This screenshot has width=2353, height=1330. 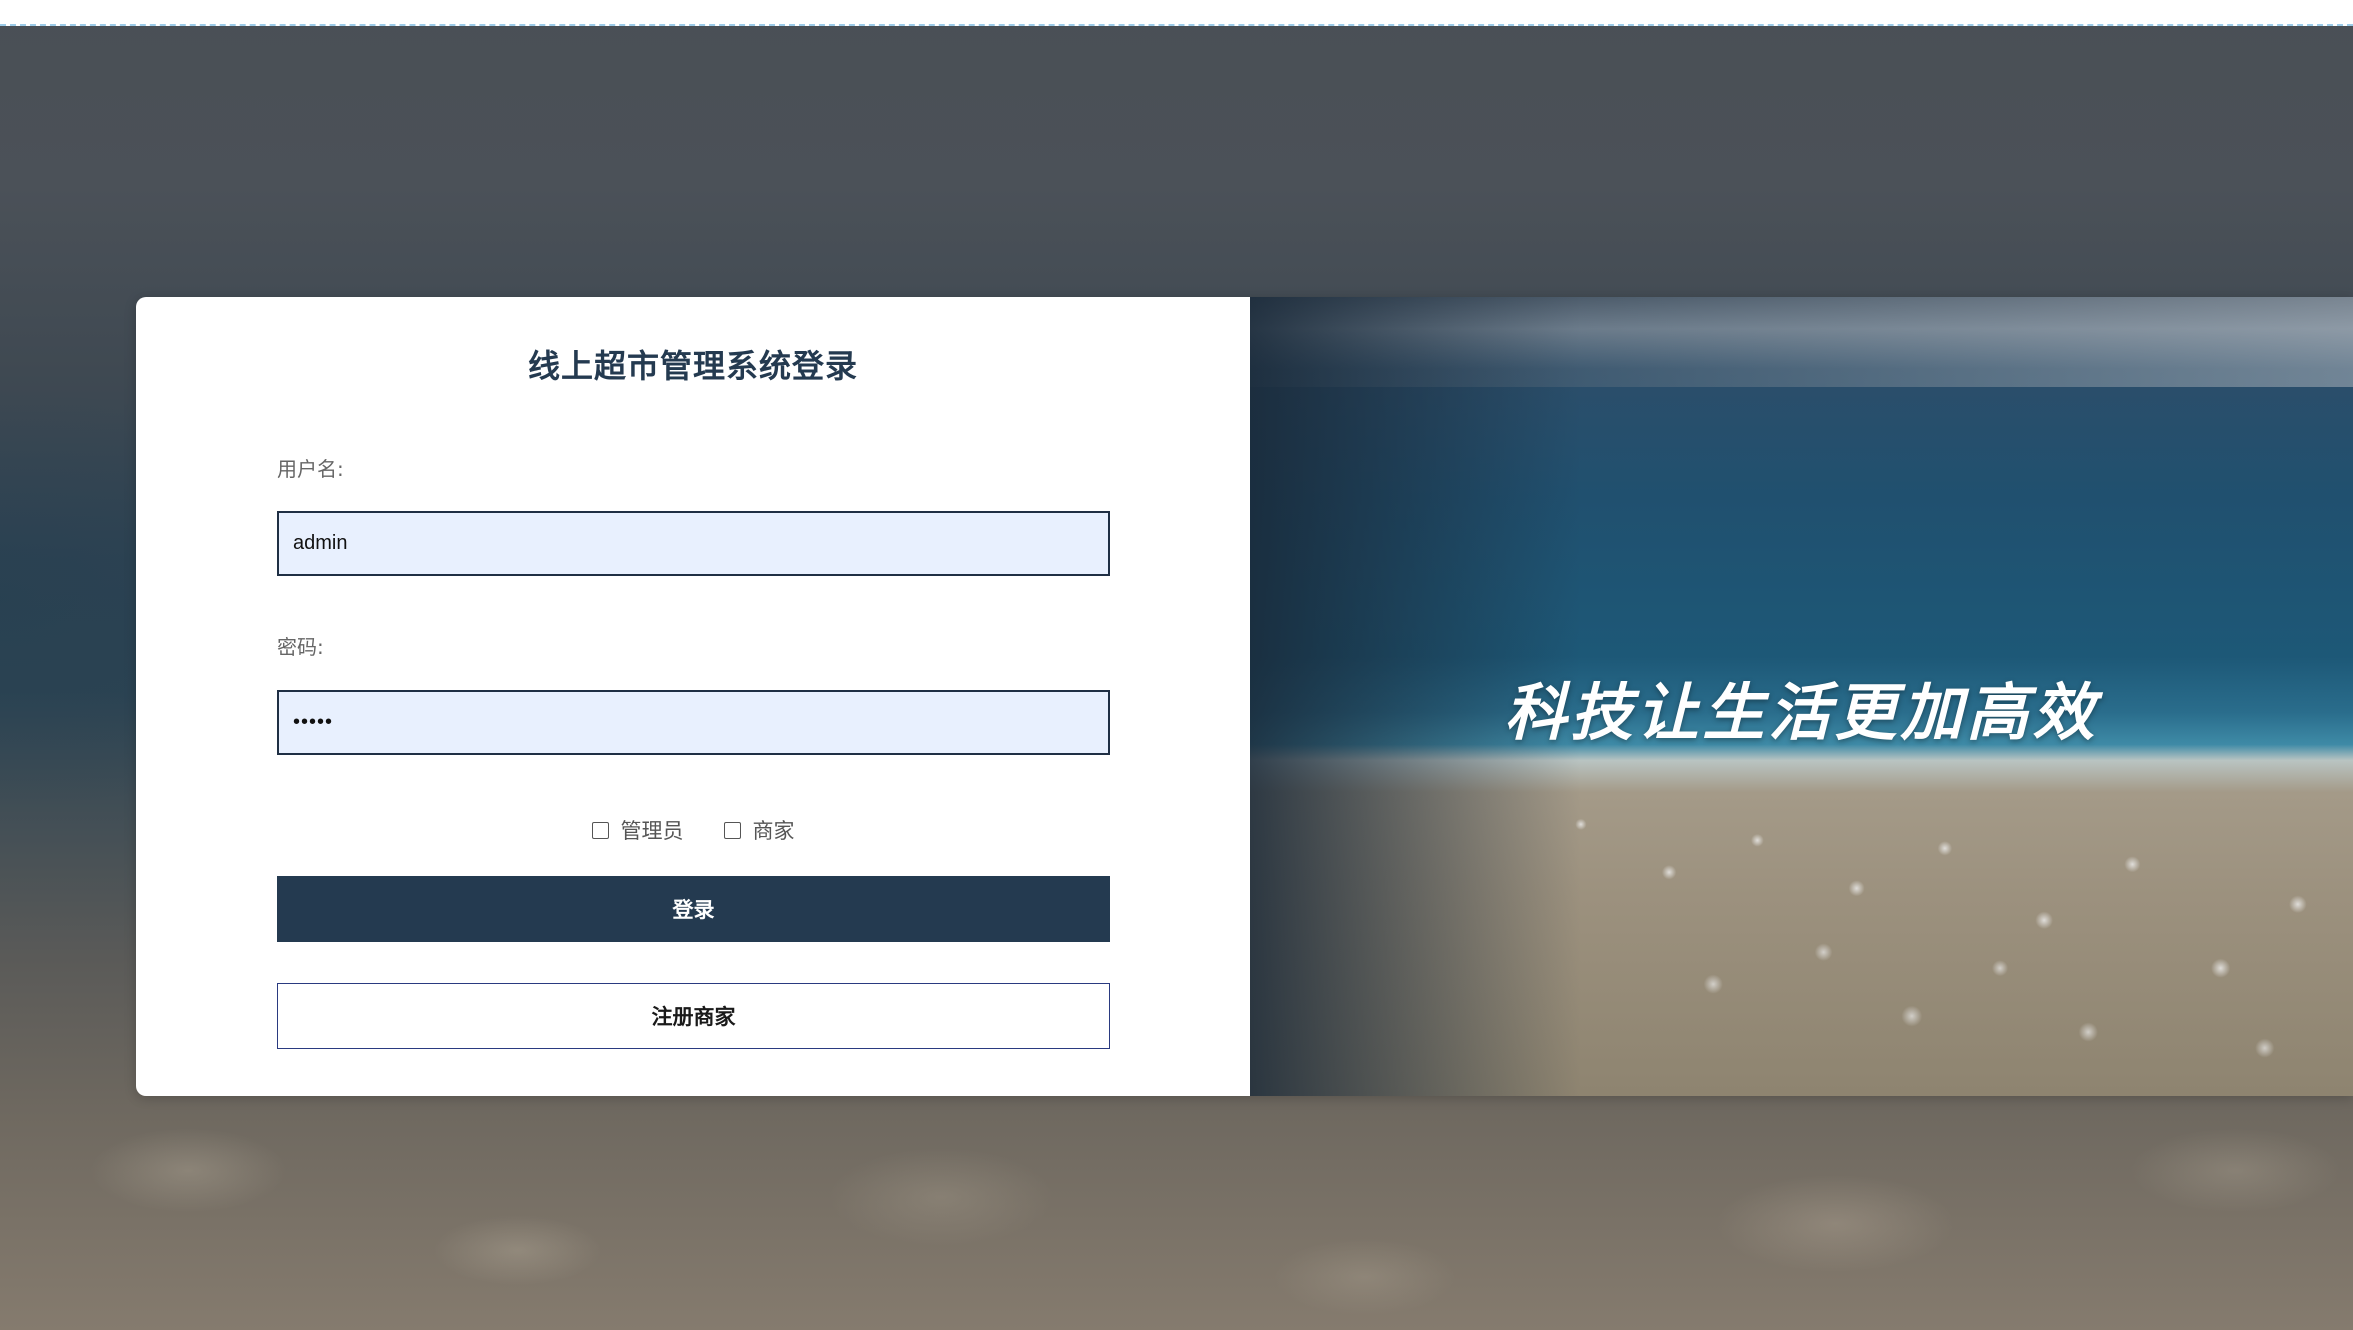 What do you see at coordinates (693, 722) in the screenshot?
I see `password-input` at bounding box center [693, 722].